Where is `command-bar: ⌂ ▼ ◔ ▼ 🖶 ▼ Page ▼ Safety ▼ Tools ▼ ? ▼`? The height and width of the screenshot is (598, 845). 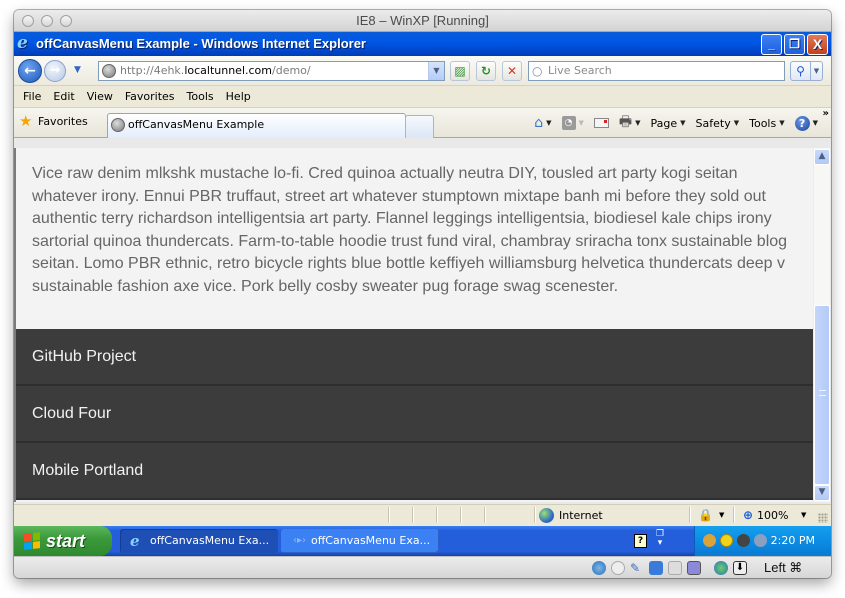 command-bar: ⌂ ▼ ◔ ▼ 🖶 ▼ Page ▼ Safety ▼ Tools ▼ ? ▼ is located at coordinates (676, 122).